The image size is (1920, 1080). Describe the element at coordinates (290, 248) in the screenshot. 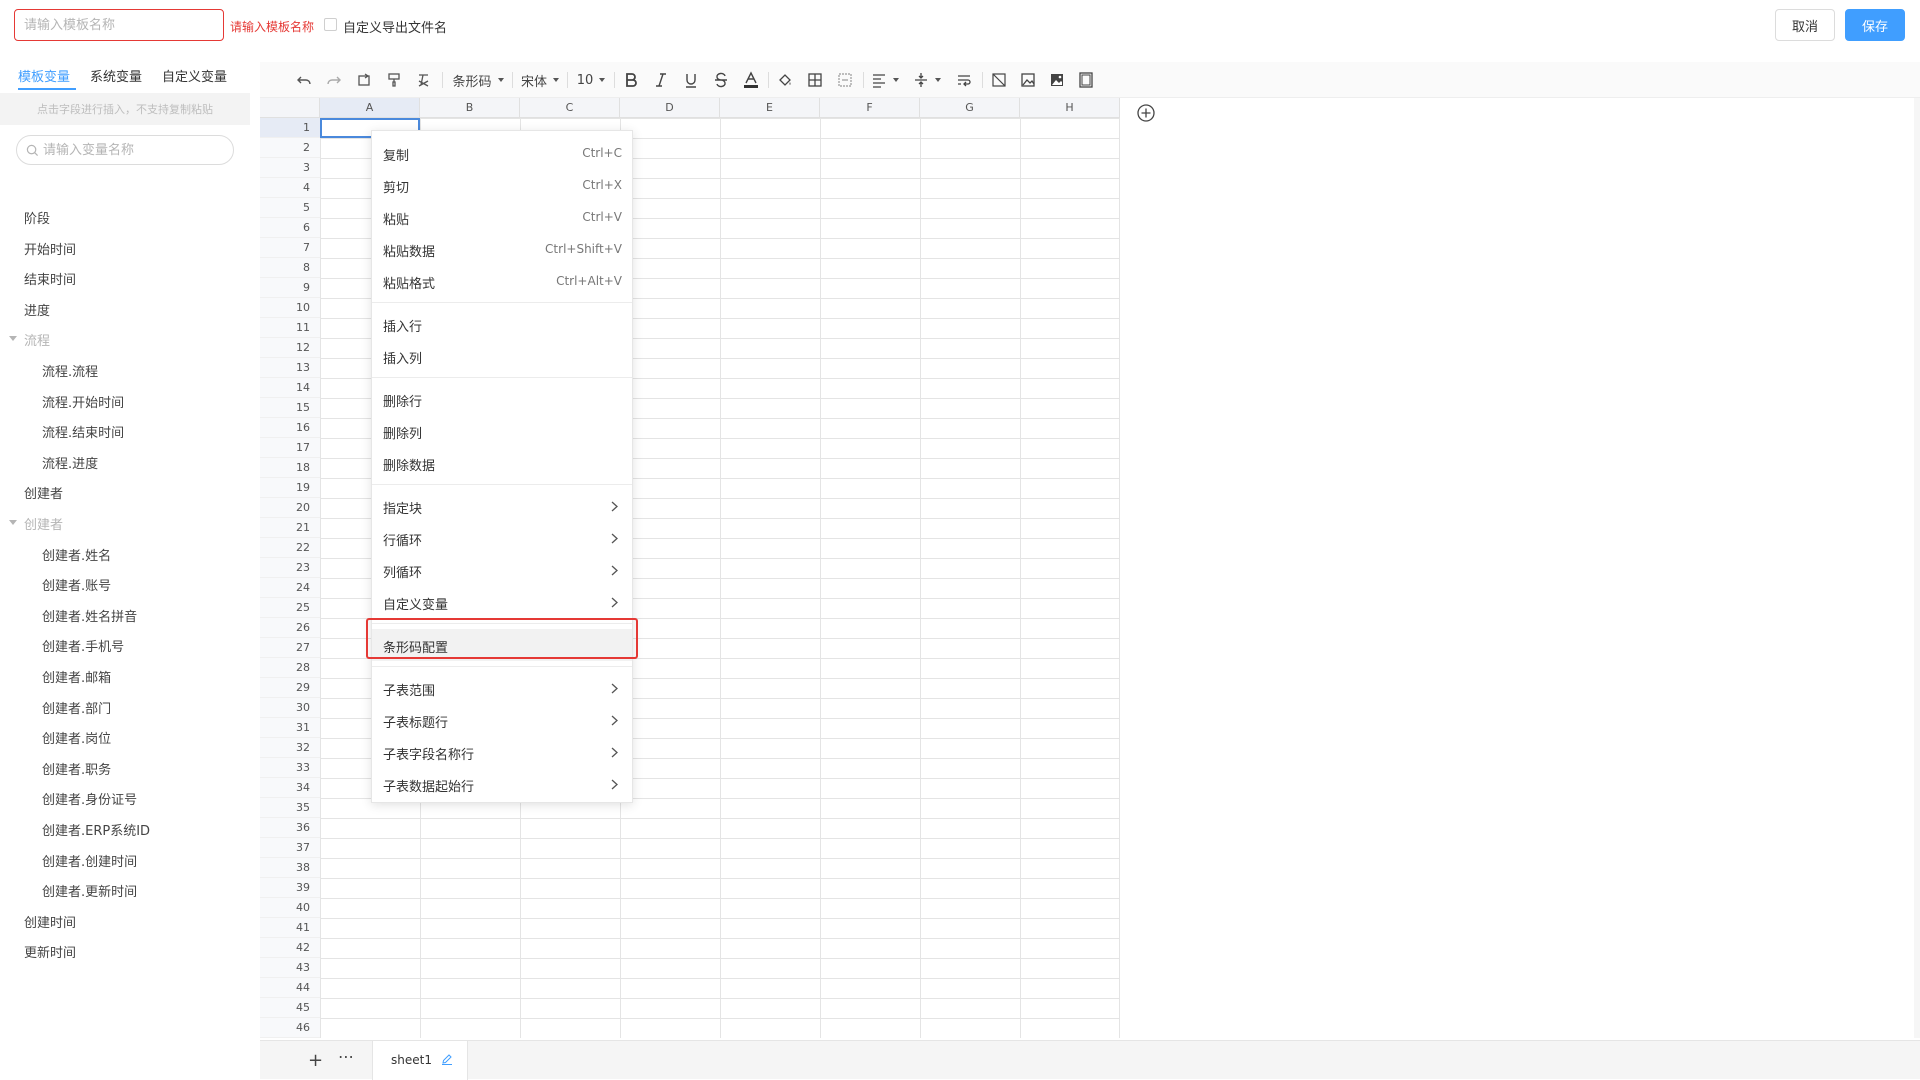

I see `row-header: 7` at that location.